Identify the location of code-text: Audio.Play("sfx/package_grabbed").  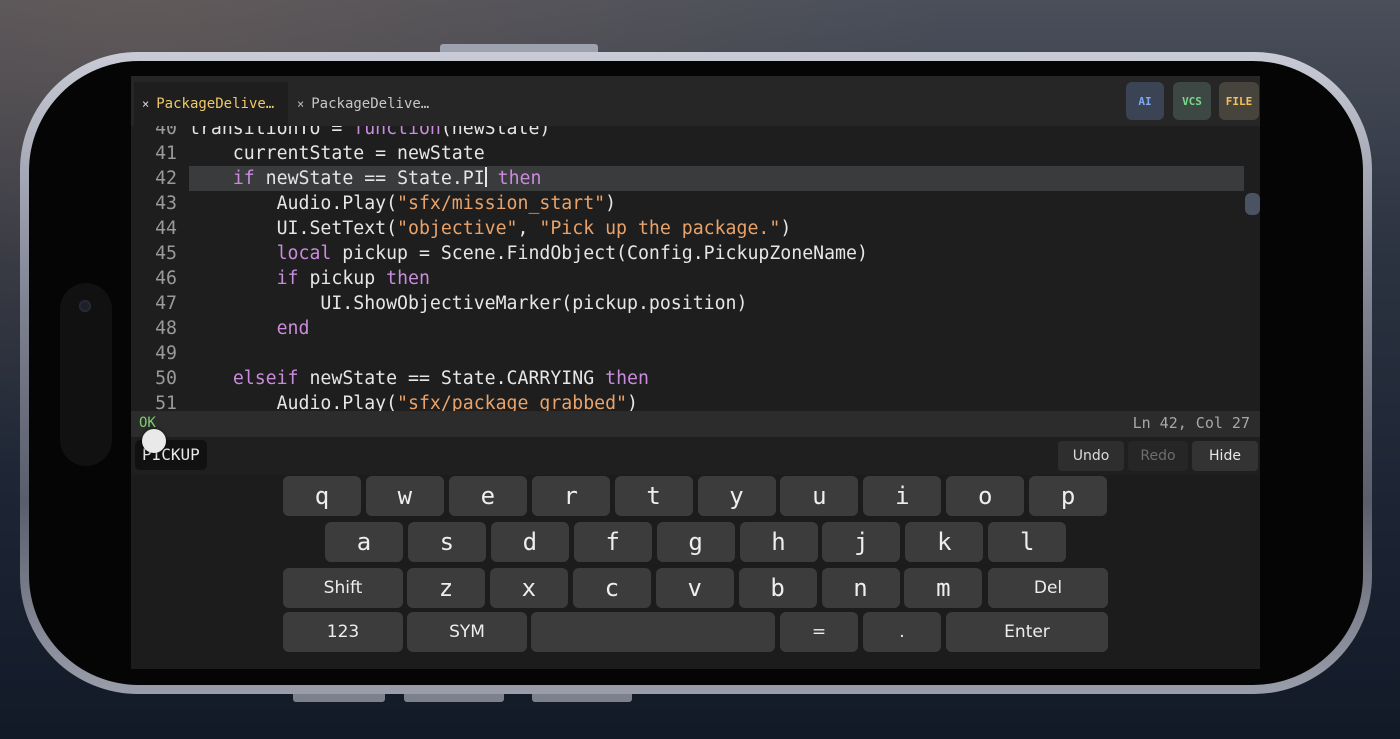
(413, 402).